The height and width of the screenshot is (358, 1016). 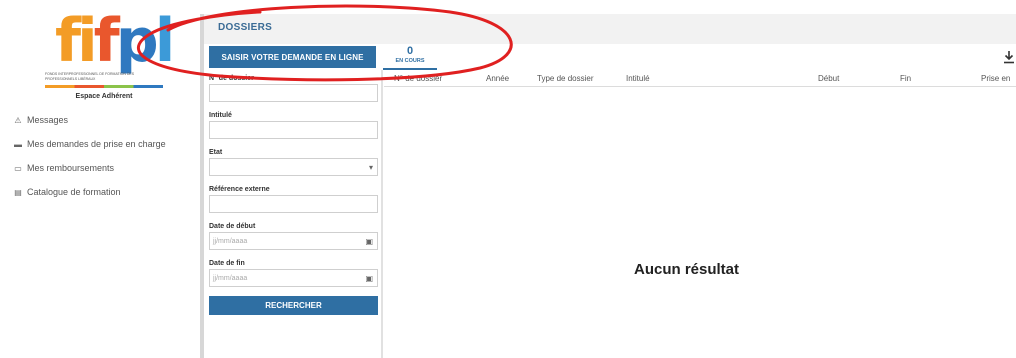 What do you see at coordinates (410, 51) in the screenshot?
I see `counter-value: 0` at bounding box center [410, 51].